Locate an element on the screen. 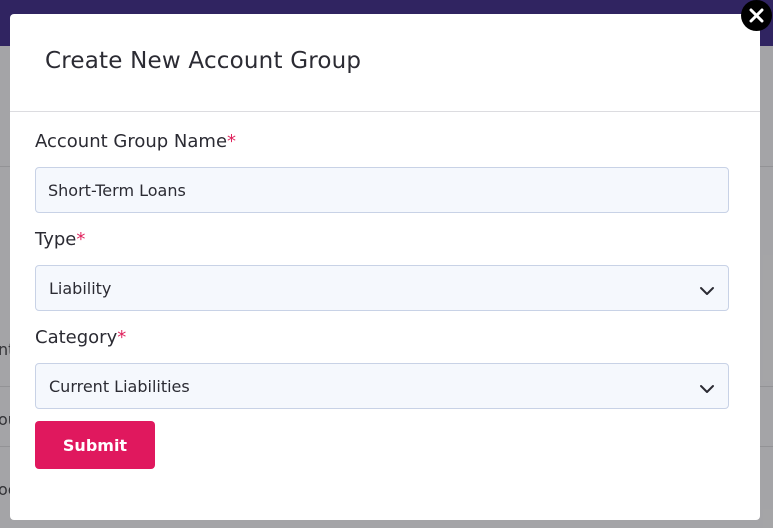 The width and height of the screenshot is (773, 528). category-label: Category* is located at coordinates (80, 337).